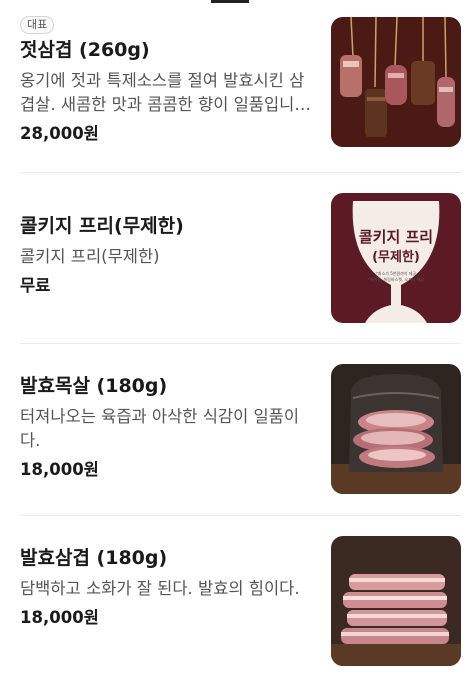  Describe the element at coordinates (160, 428) in the screenshot. I see `item-description: 터져나오는 육즙과 아삭한 식감이 일품이다.` at that location.